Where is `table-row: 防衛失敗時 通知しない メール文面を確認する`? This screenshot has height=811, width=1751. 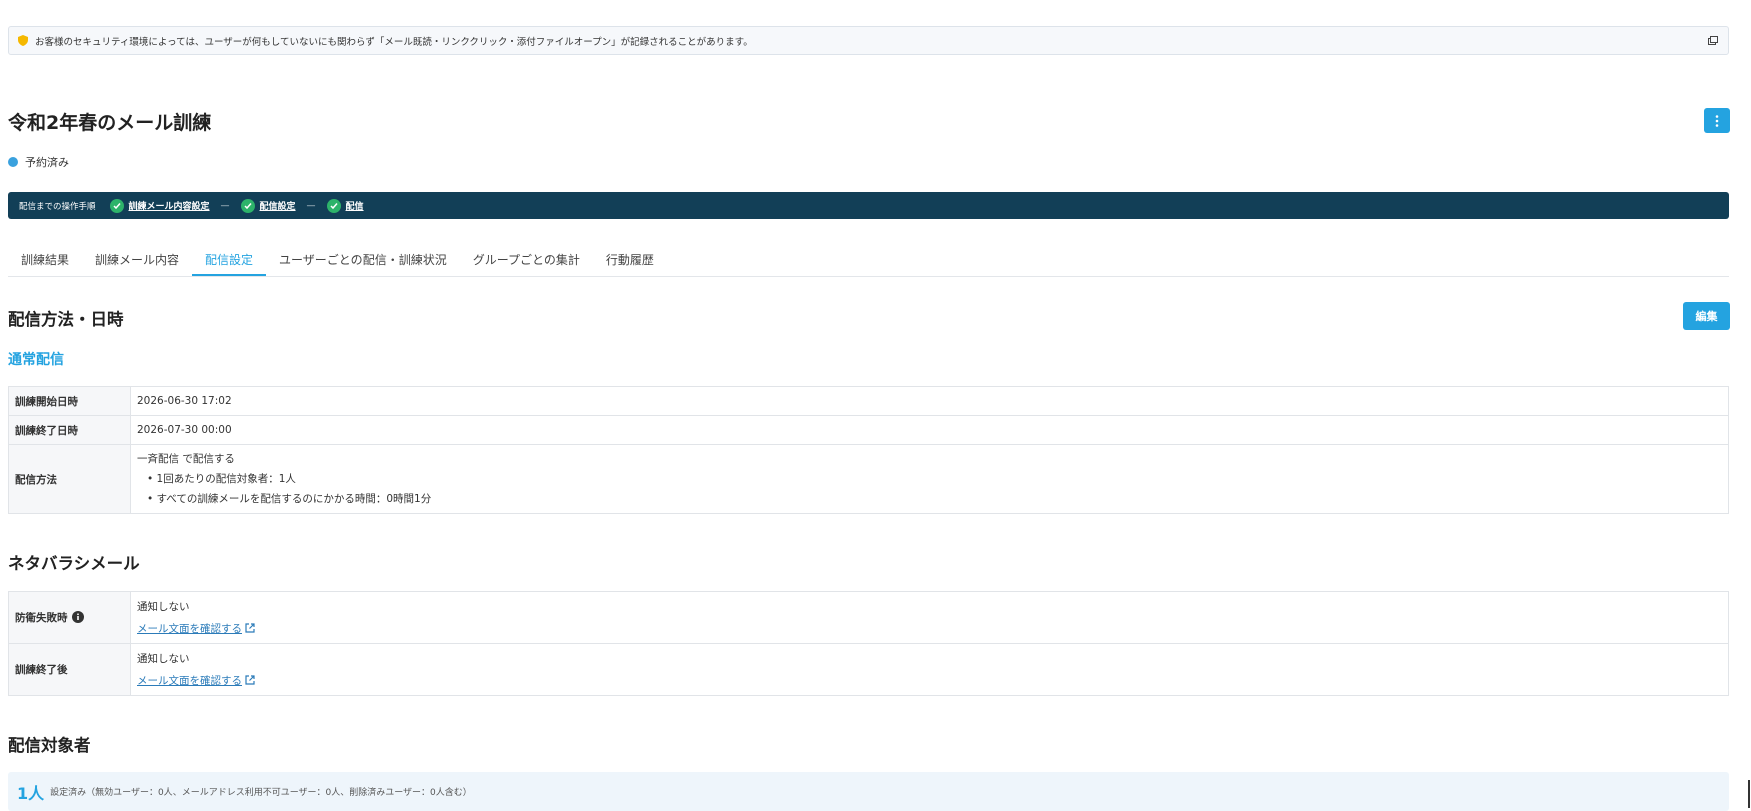
table-row: 防衛失敗時 通知しない メール文面を確認する is located at coordinates (868, 617).